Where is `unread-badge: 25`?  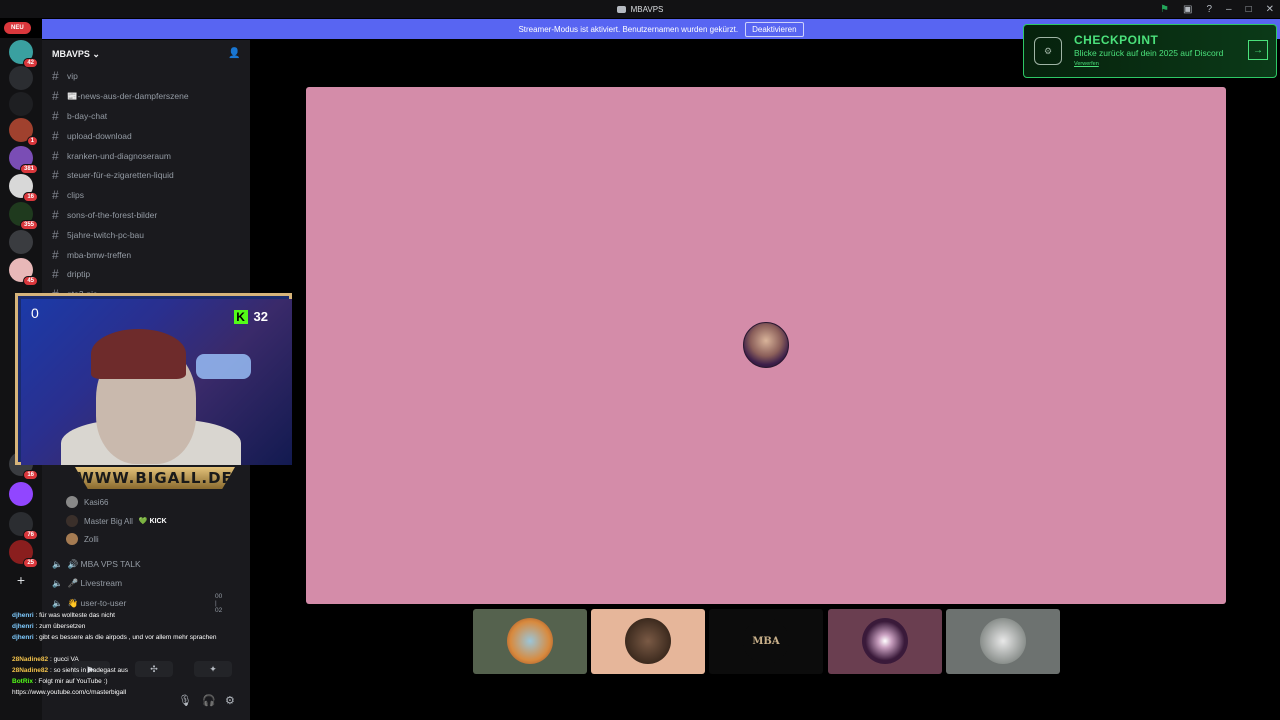 unread-badge: 25 is located at coordinates (30, 563).